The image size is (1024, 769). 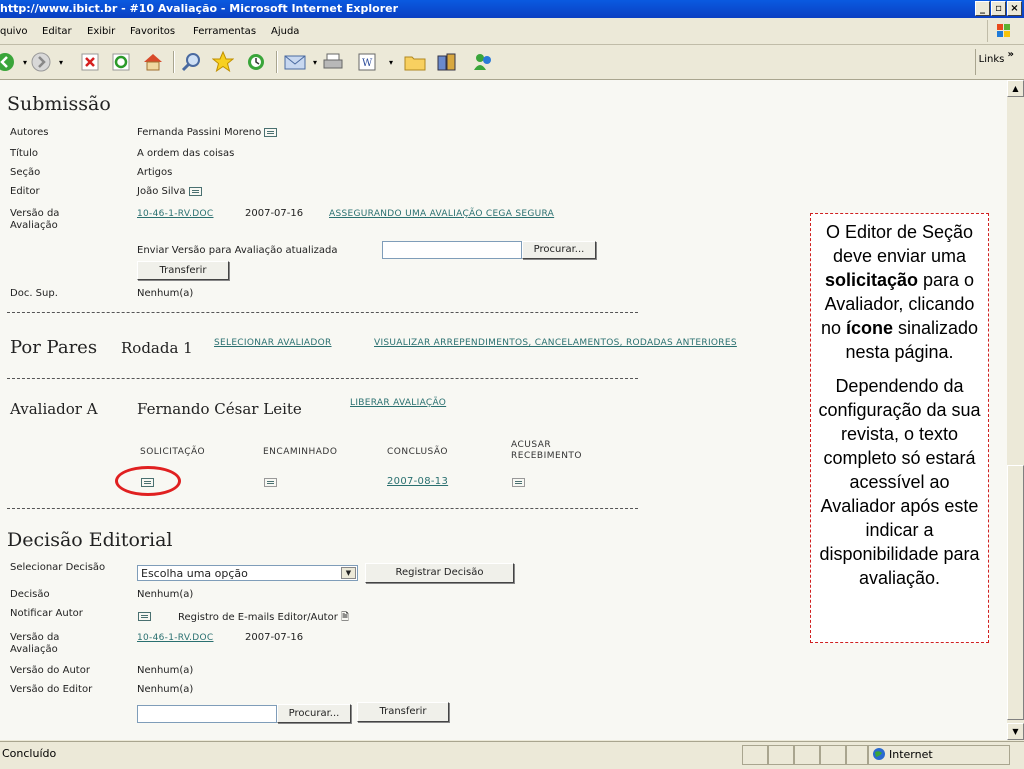 I want to click on status-text: Concluído, so click(x=29, y=753).